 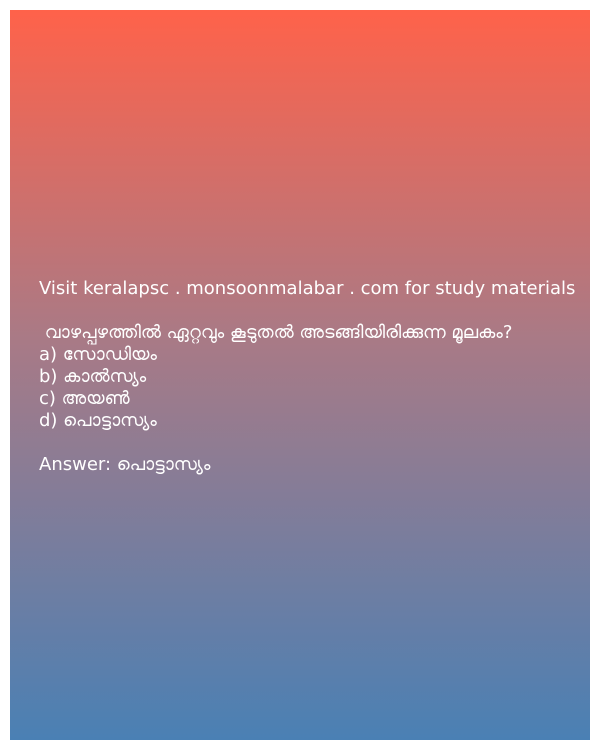 I want to click on option-c: c) അയൺ, so click(x=84, y=398).